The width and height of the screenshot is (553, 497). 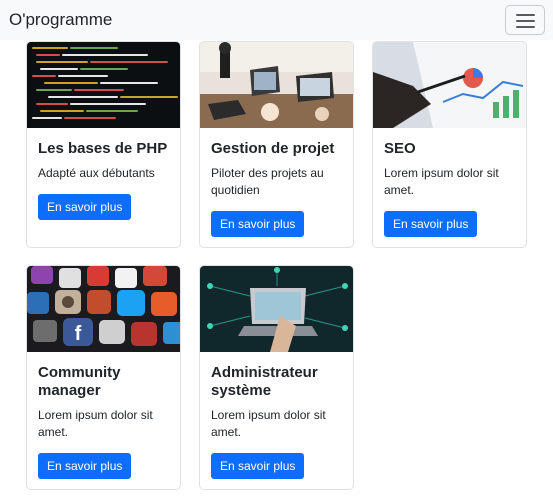 What do you see at coordinates (276, 20) in the screenshot?
I see `navbar: O'programme` at bounding box center [276, 20].